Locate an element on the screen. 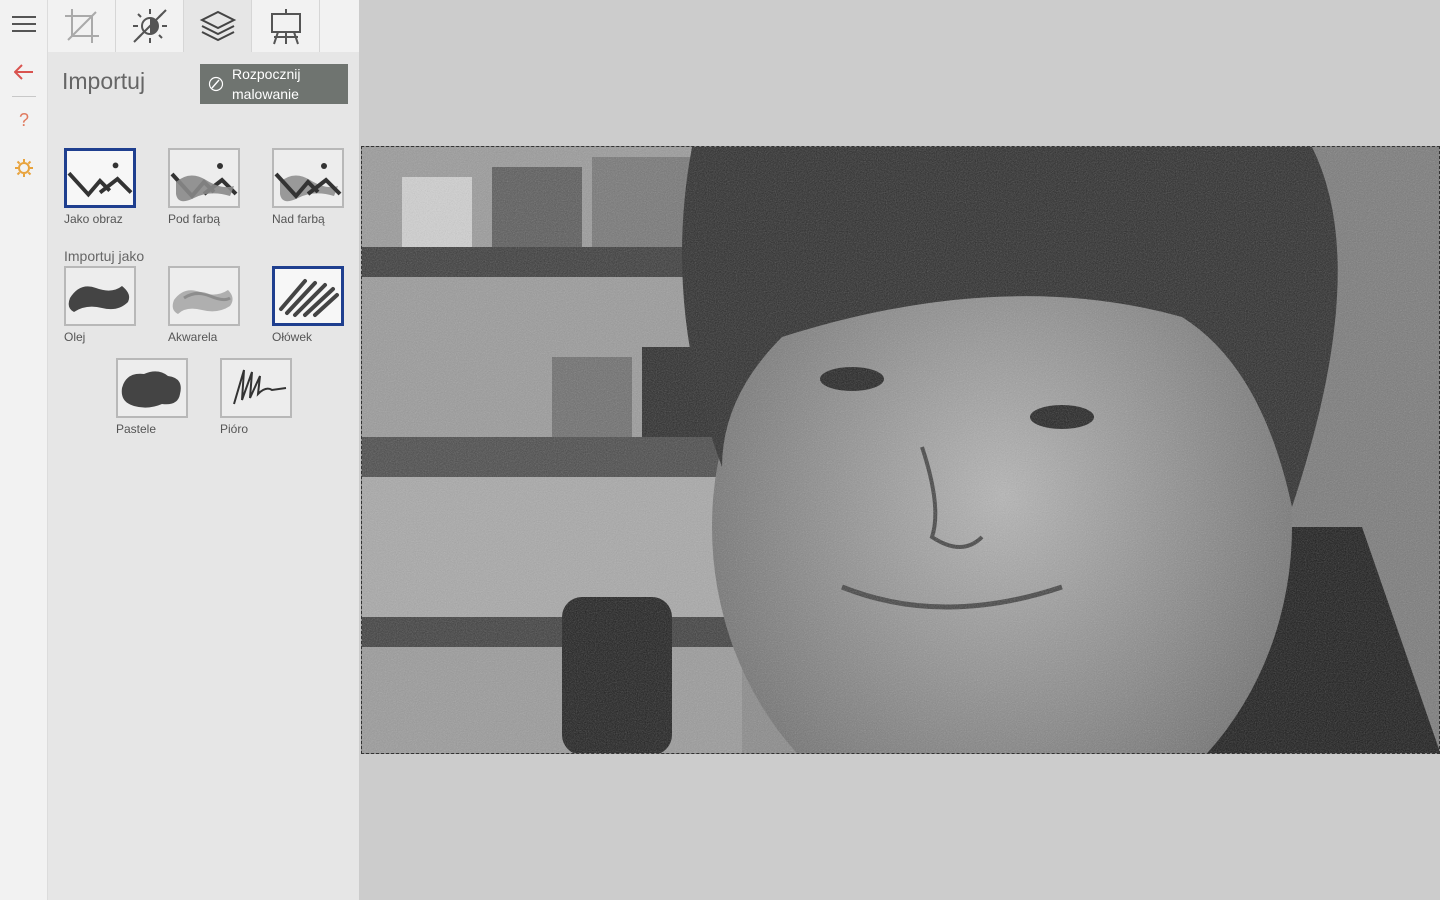 This screenshot has height=900, width=1440. easel-icon is located at coordinates (285, 27).